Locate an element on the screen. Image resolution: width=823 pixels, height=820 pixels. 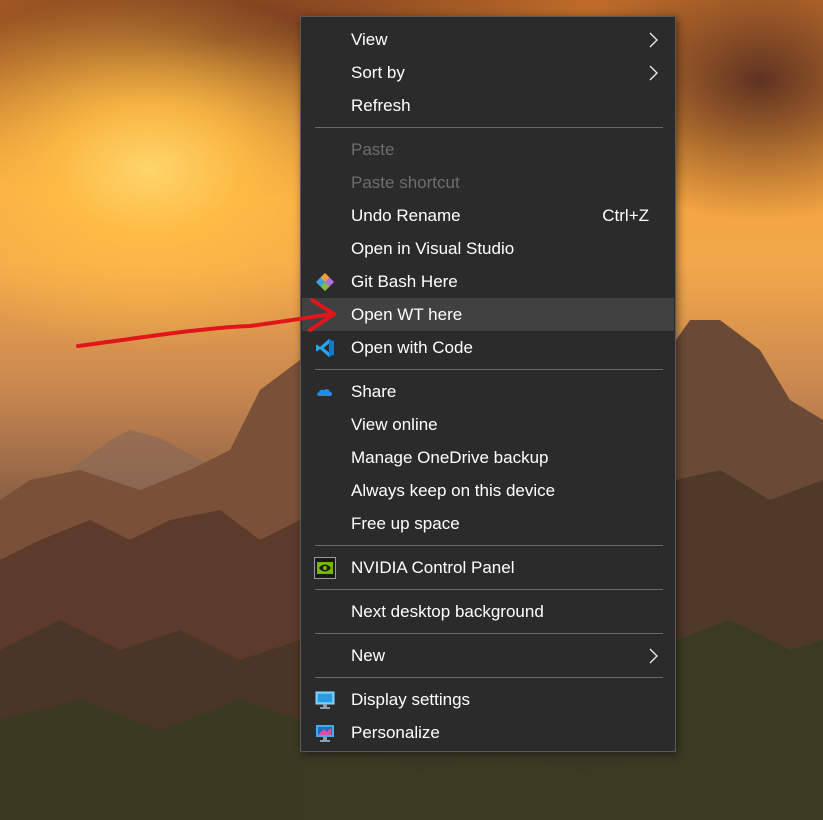
menu-item-paste: Paste is located at coordinates (488, 149).